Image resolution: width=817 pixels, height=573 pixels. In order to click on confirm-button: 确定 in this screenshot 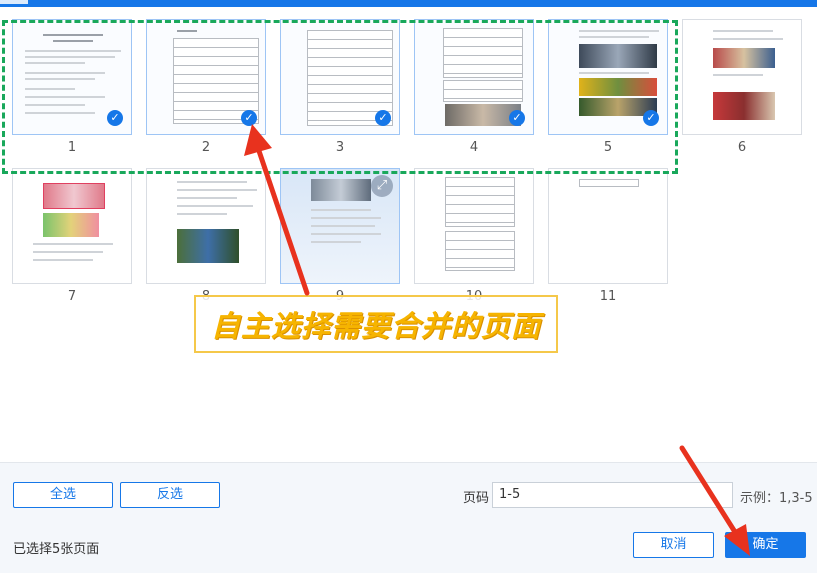, I will do `click(765, 545)`.